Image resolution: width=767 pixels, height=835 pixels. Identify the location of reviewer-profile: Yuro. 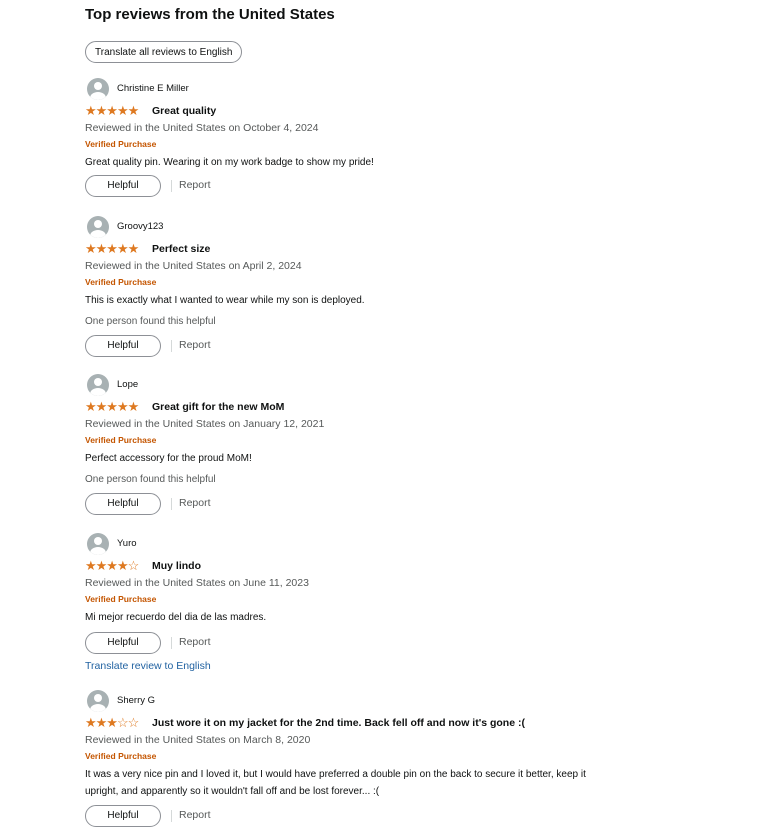
(385, 545).